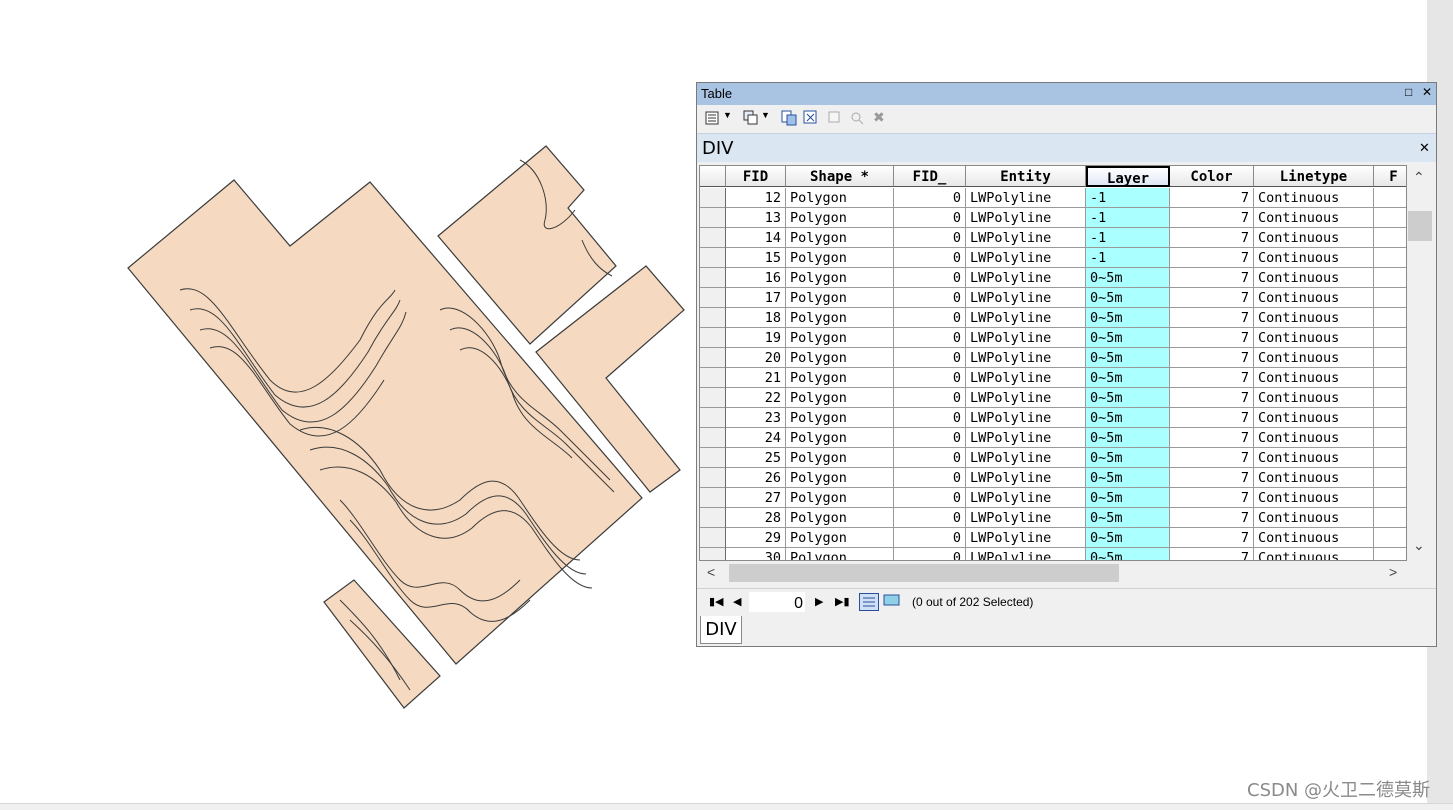 Image resolution: width=1453 pixels, height=810 pixels. I want to click on grid-horizontal-scrollbar: < >, so click(1053, 573).